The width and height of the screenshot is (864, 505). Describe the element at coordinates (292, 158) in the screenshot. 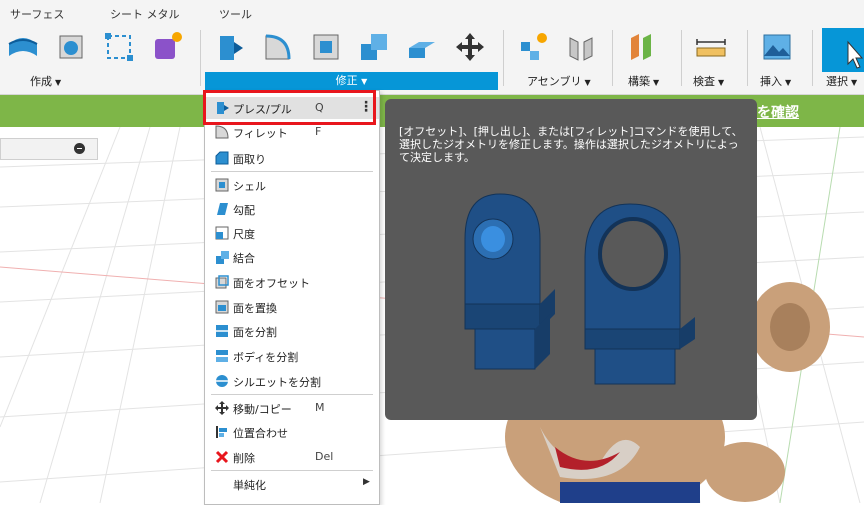

I see `menu-item-chamfer: 面取り` at that location.